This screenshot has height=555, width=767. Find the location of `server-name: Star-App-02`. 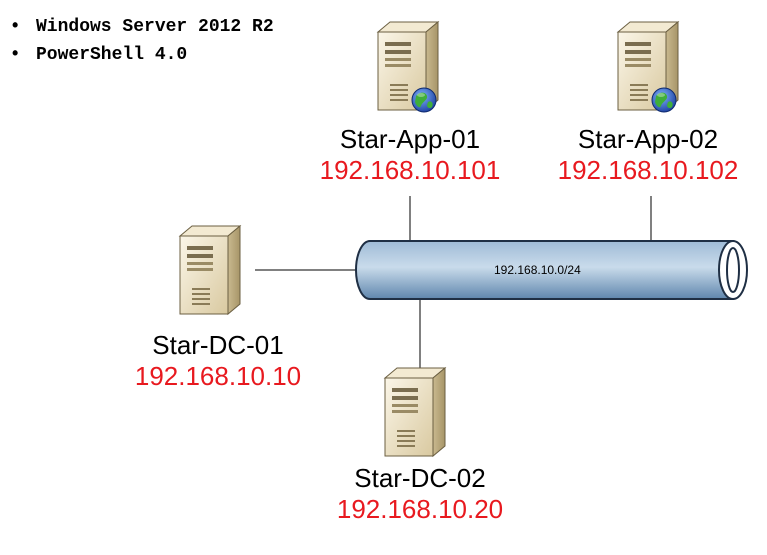

server-name: Star-App-02 is located at coordinates (648, 139).